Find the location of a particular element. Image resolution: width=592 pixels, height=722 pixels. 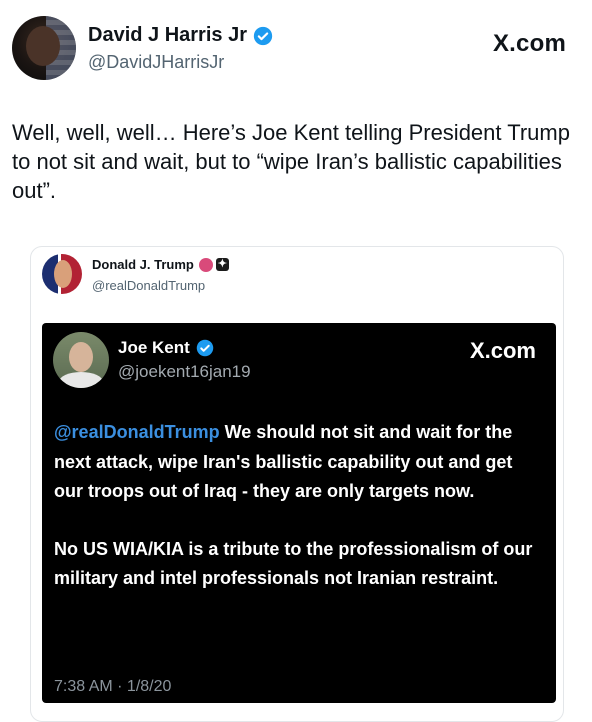

quoted-author-name-row: Donald J. Trump ✦ is located at coordinates (160, 264).